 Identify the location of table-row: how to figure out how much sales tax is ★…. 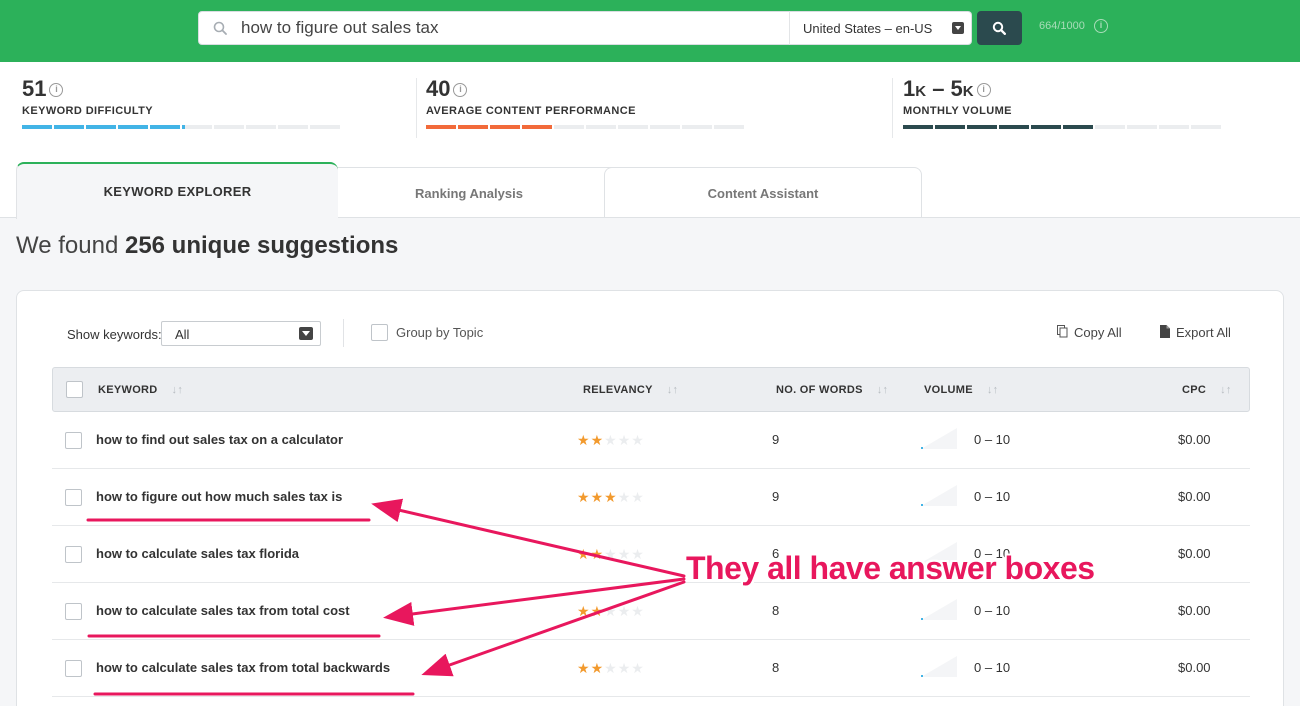
(651, 497).